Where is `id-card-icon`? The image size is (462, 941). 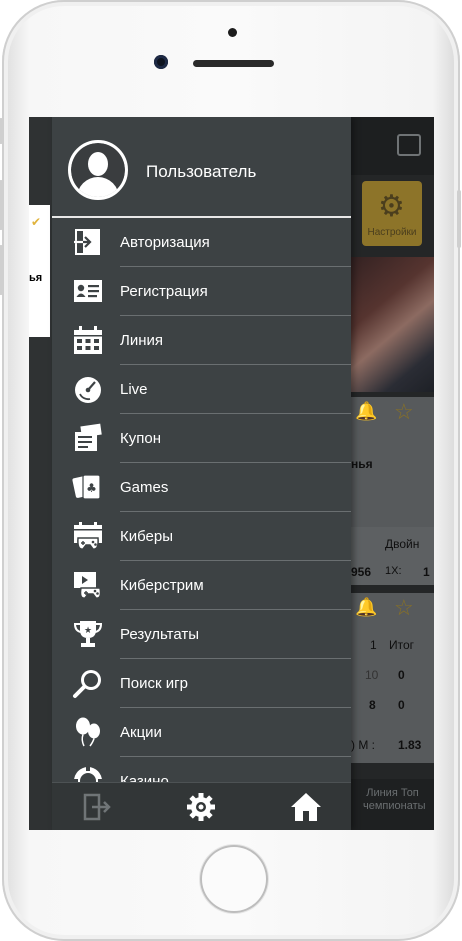 id-card-icon is located at coordinates (88, 291).